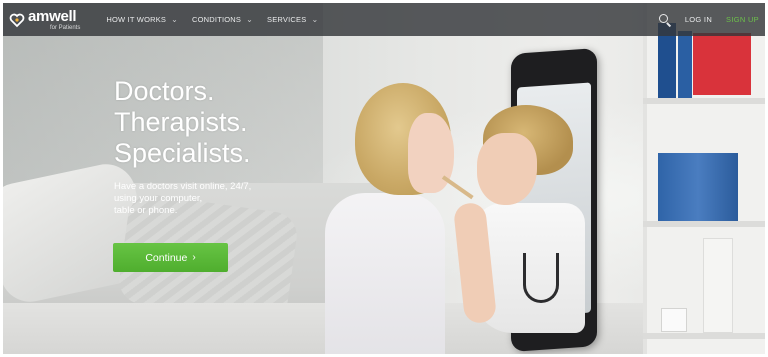 This screenshot has width=768, height=357. Describe the element at coordinates (457, 187) in the screenshot. I see `tongue-depressor-image` at that location.